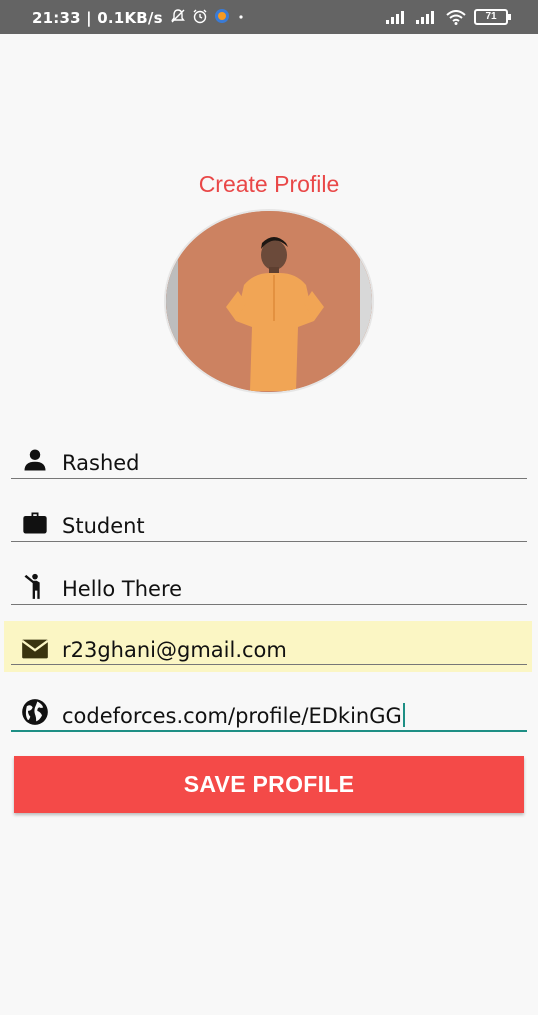 The width and height of the screenshot is (538, 1015). What do you see at coordinates (35, 460) in the screenshot?
I see `person-icon` at bounding box center [35, 460].